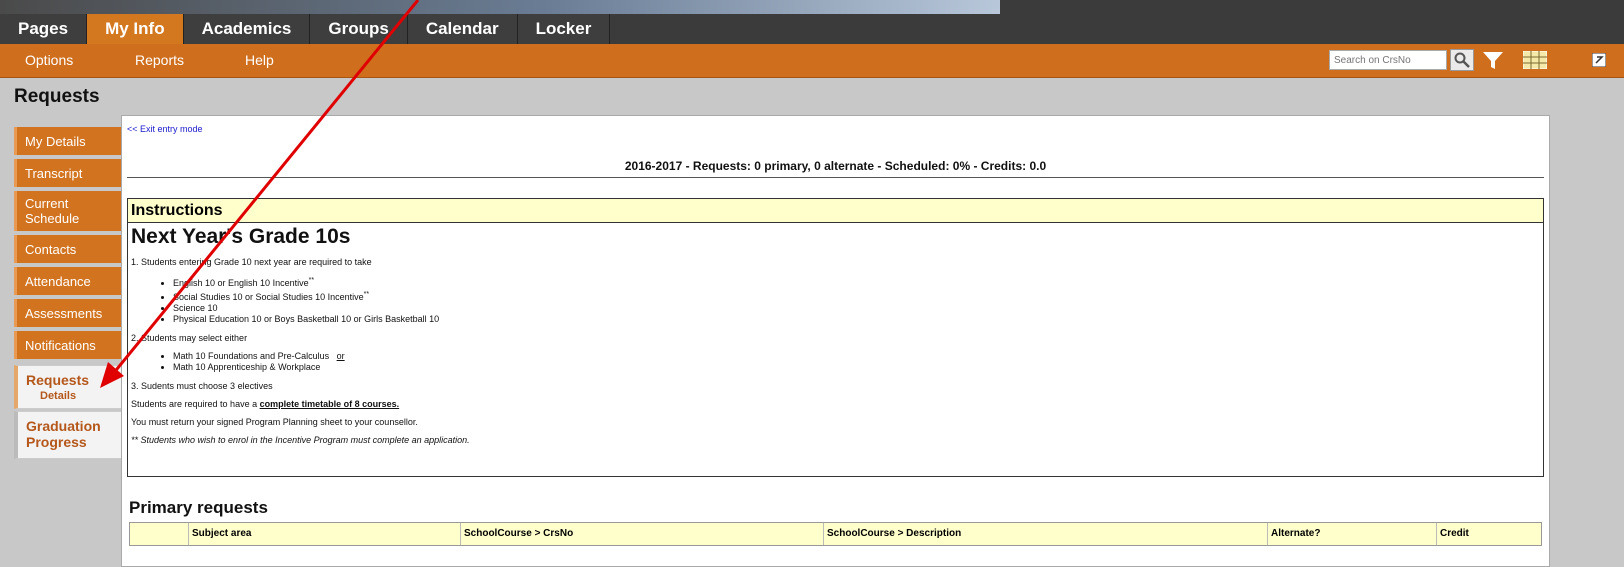  Describe the element at coordinates (835, 211) in the screenshot. I see `instructions-header: Instructions` at that location.